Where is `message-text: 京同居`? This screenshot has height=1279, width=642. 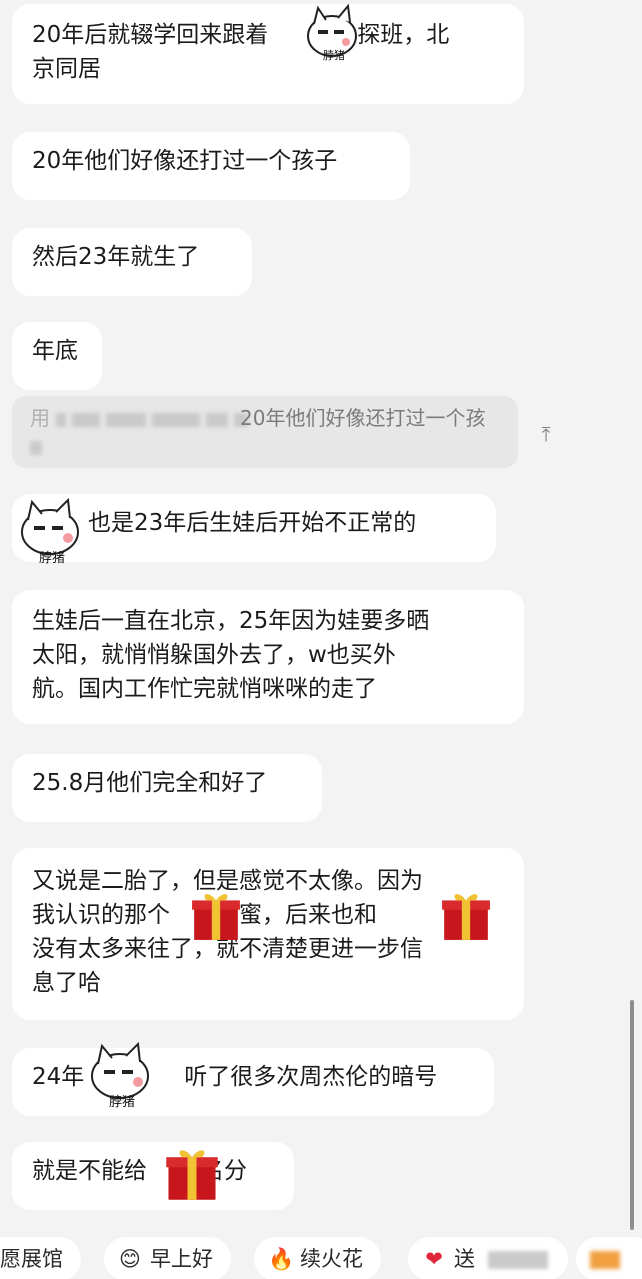
message-text: 京同居 is located at coordinates (66, 69).